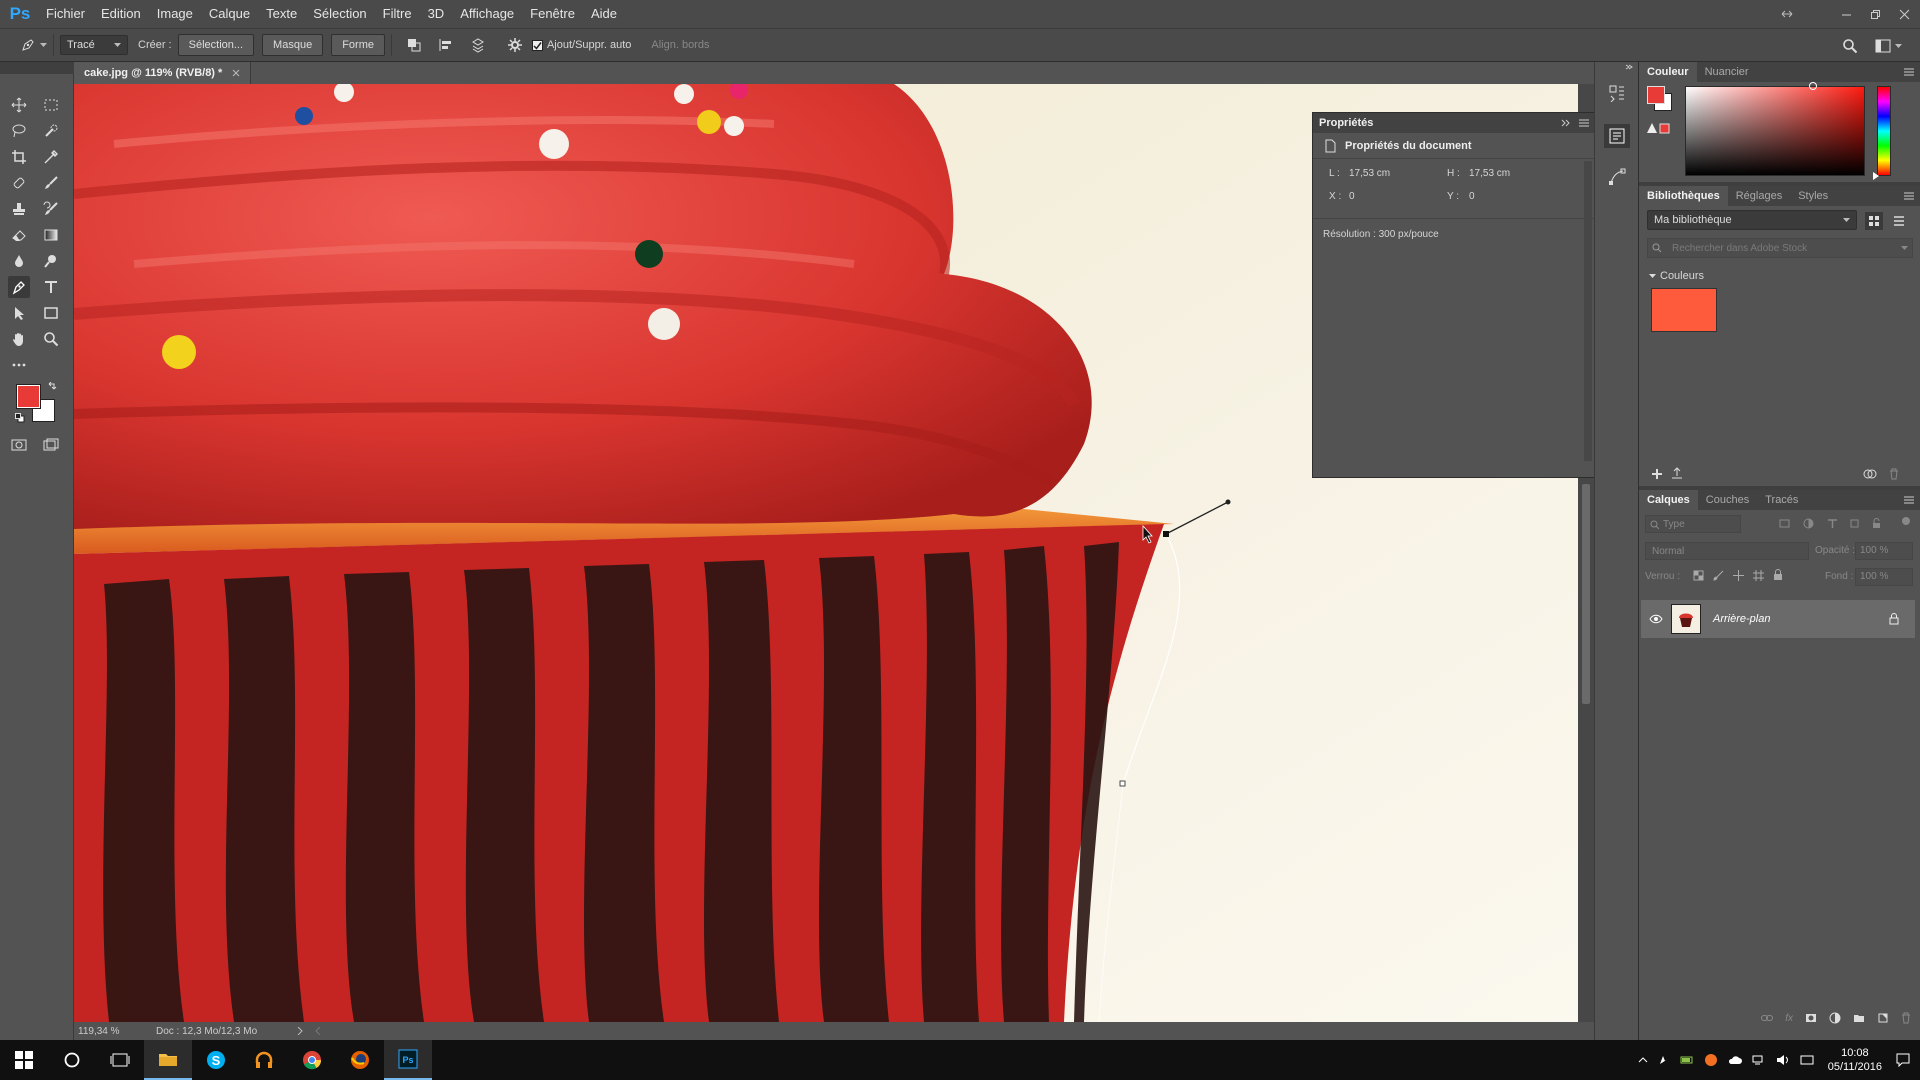 The height and width of the screenshot is (1080, 1920). I want to click on action-center-icon, so click(1903, 1060).